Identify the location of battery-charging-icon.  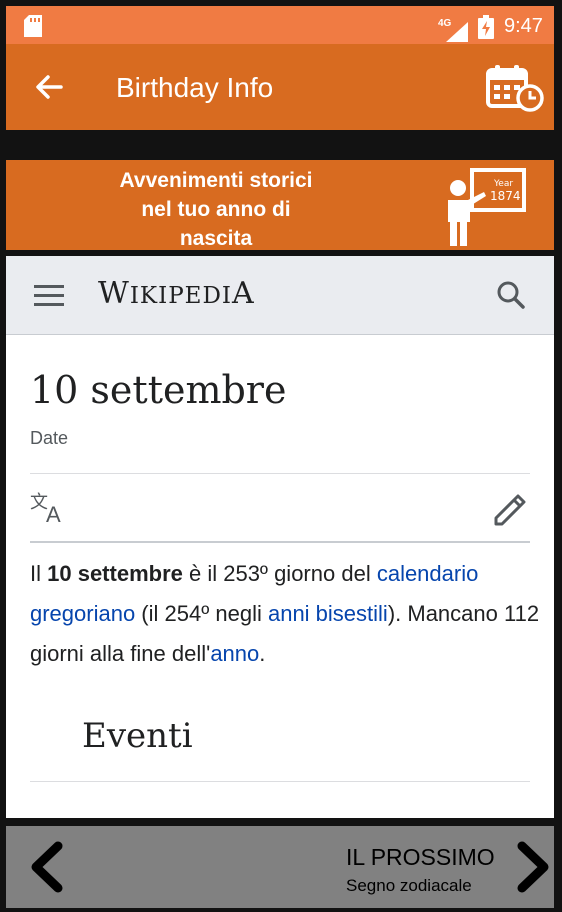
(486, 27).